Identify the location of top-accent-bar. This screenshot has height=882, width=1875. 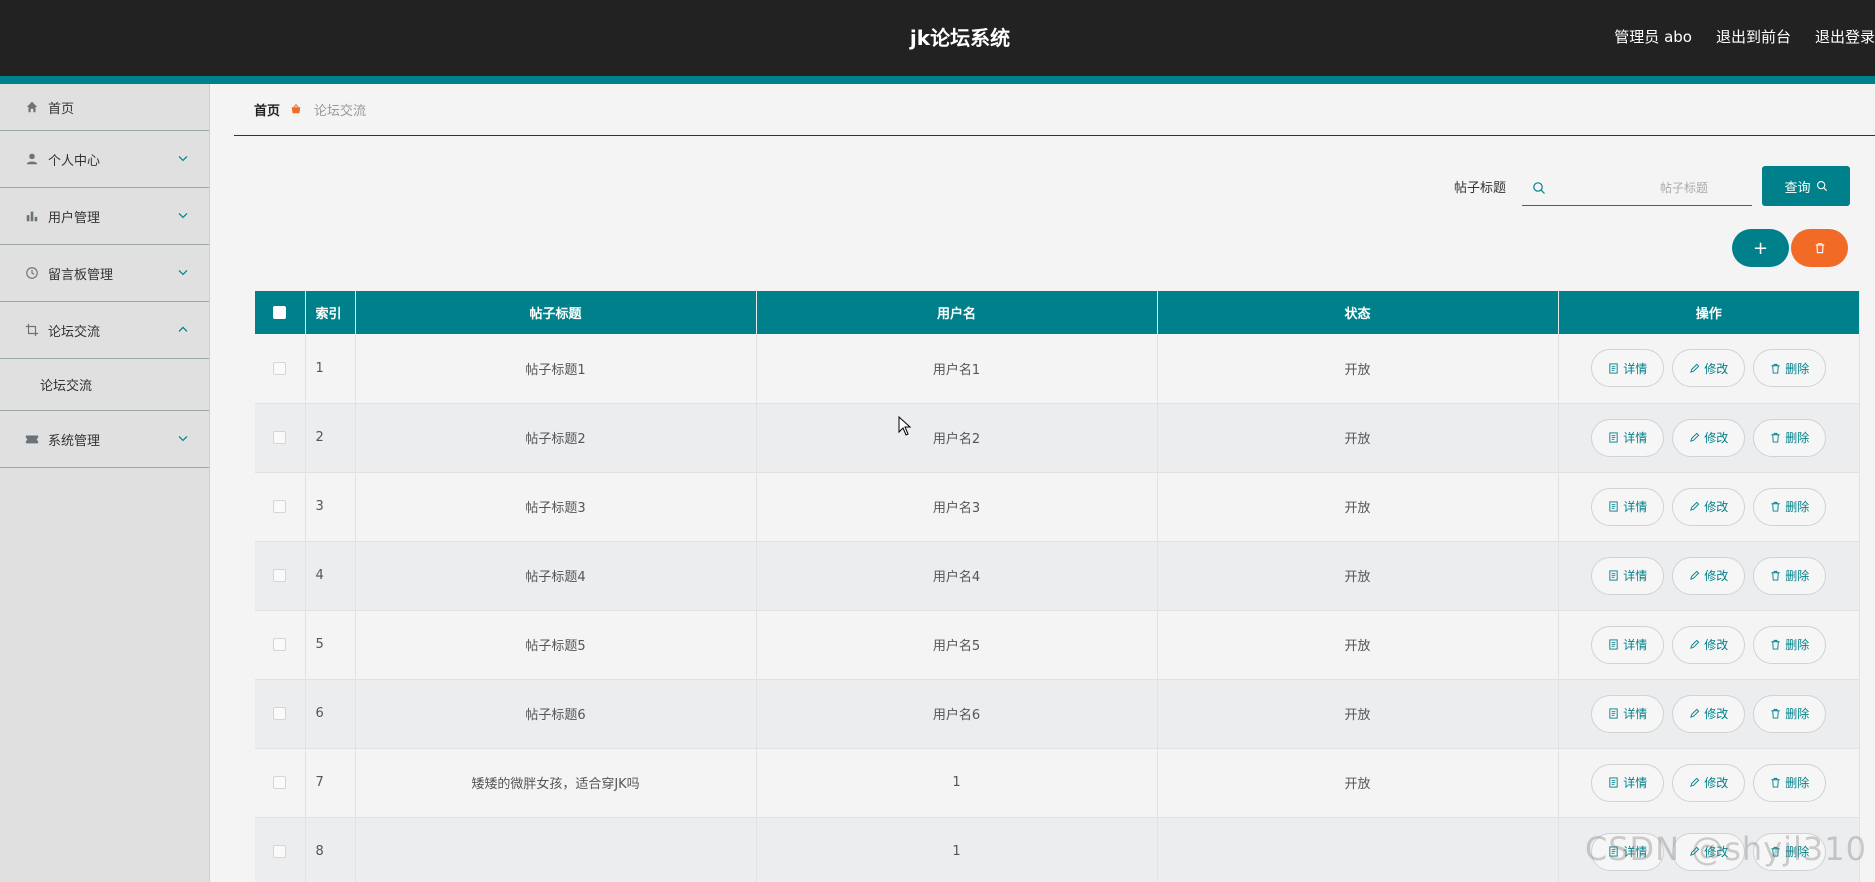
(937, 80).